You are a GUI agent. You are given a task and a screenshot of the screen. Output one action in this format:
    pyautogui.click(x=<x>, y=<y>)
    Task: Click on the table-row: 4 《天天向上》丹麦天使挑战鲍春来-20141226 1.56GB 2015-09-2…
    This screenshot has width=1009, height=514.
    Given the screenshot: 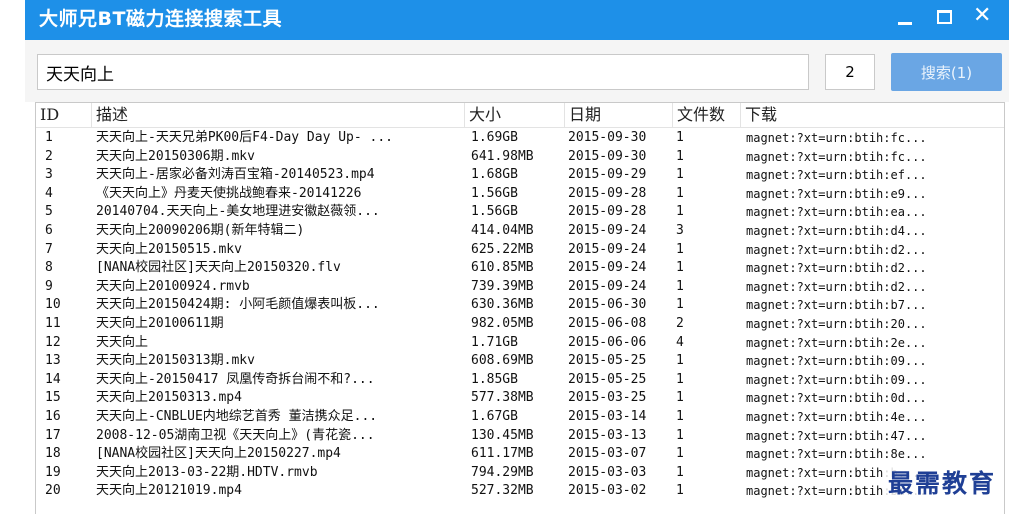 What is the action you would take?
    pyautogui.click(x=520, y=194)
    